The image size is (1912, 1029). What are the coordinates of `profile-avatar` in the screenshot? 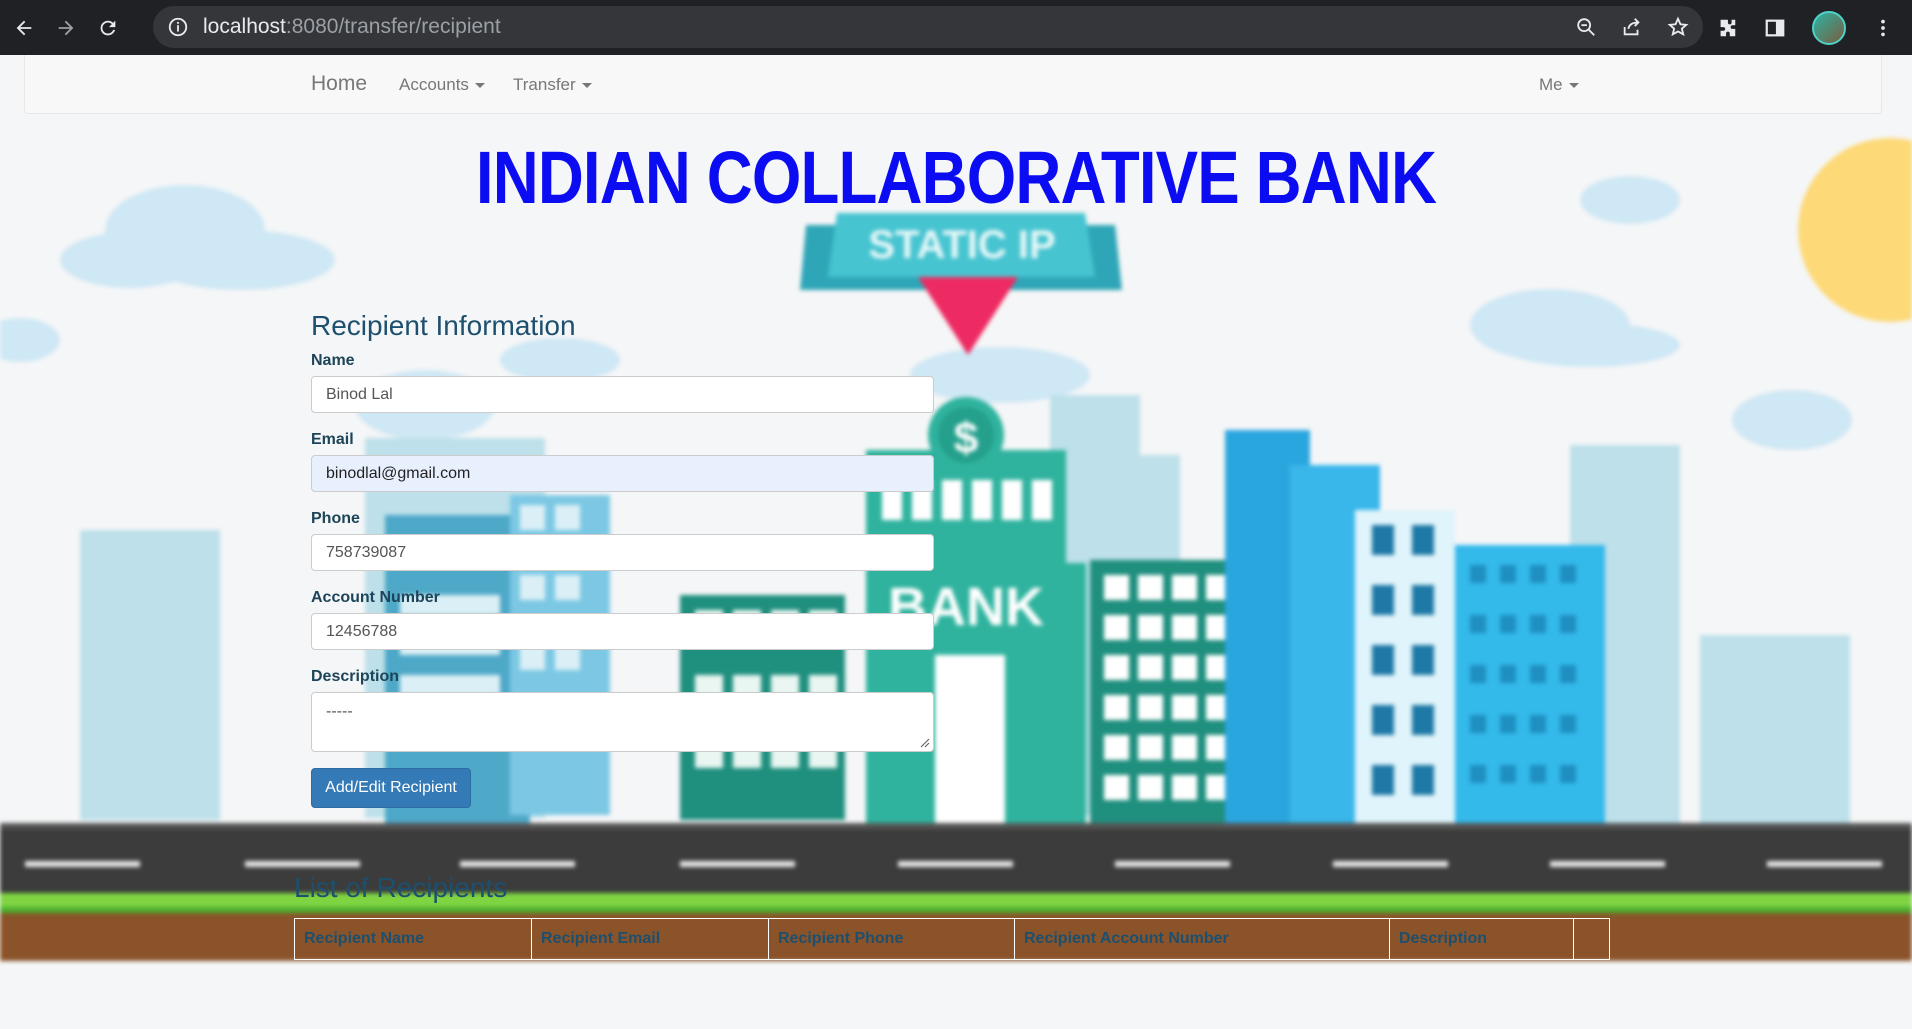 It's located at (1829, 27).